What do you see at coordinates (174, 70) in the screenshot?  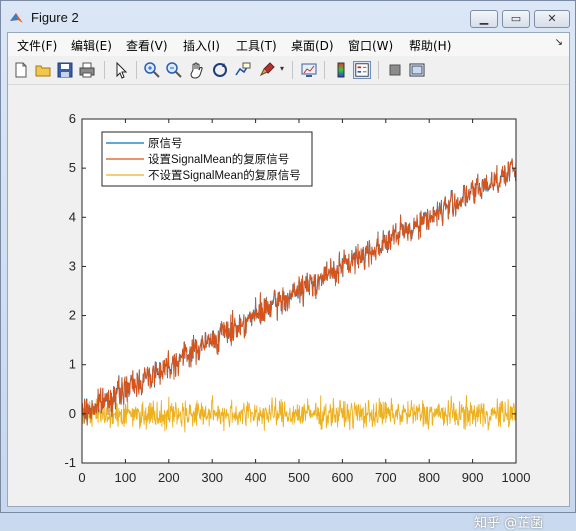 I see `zoom-out-icon` at bounding box center [174, 70].